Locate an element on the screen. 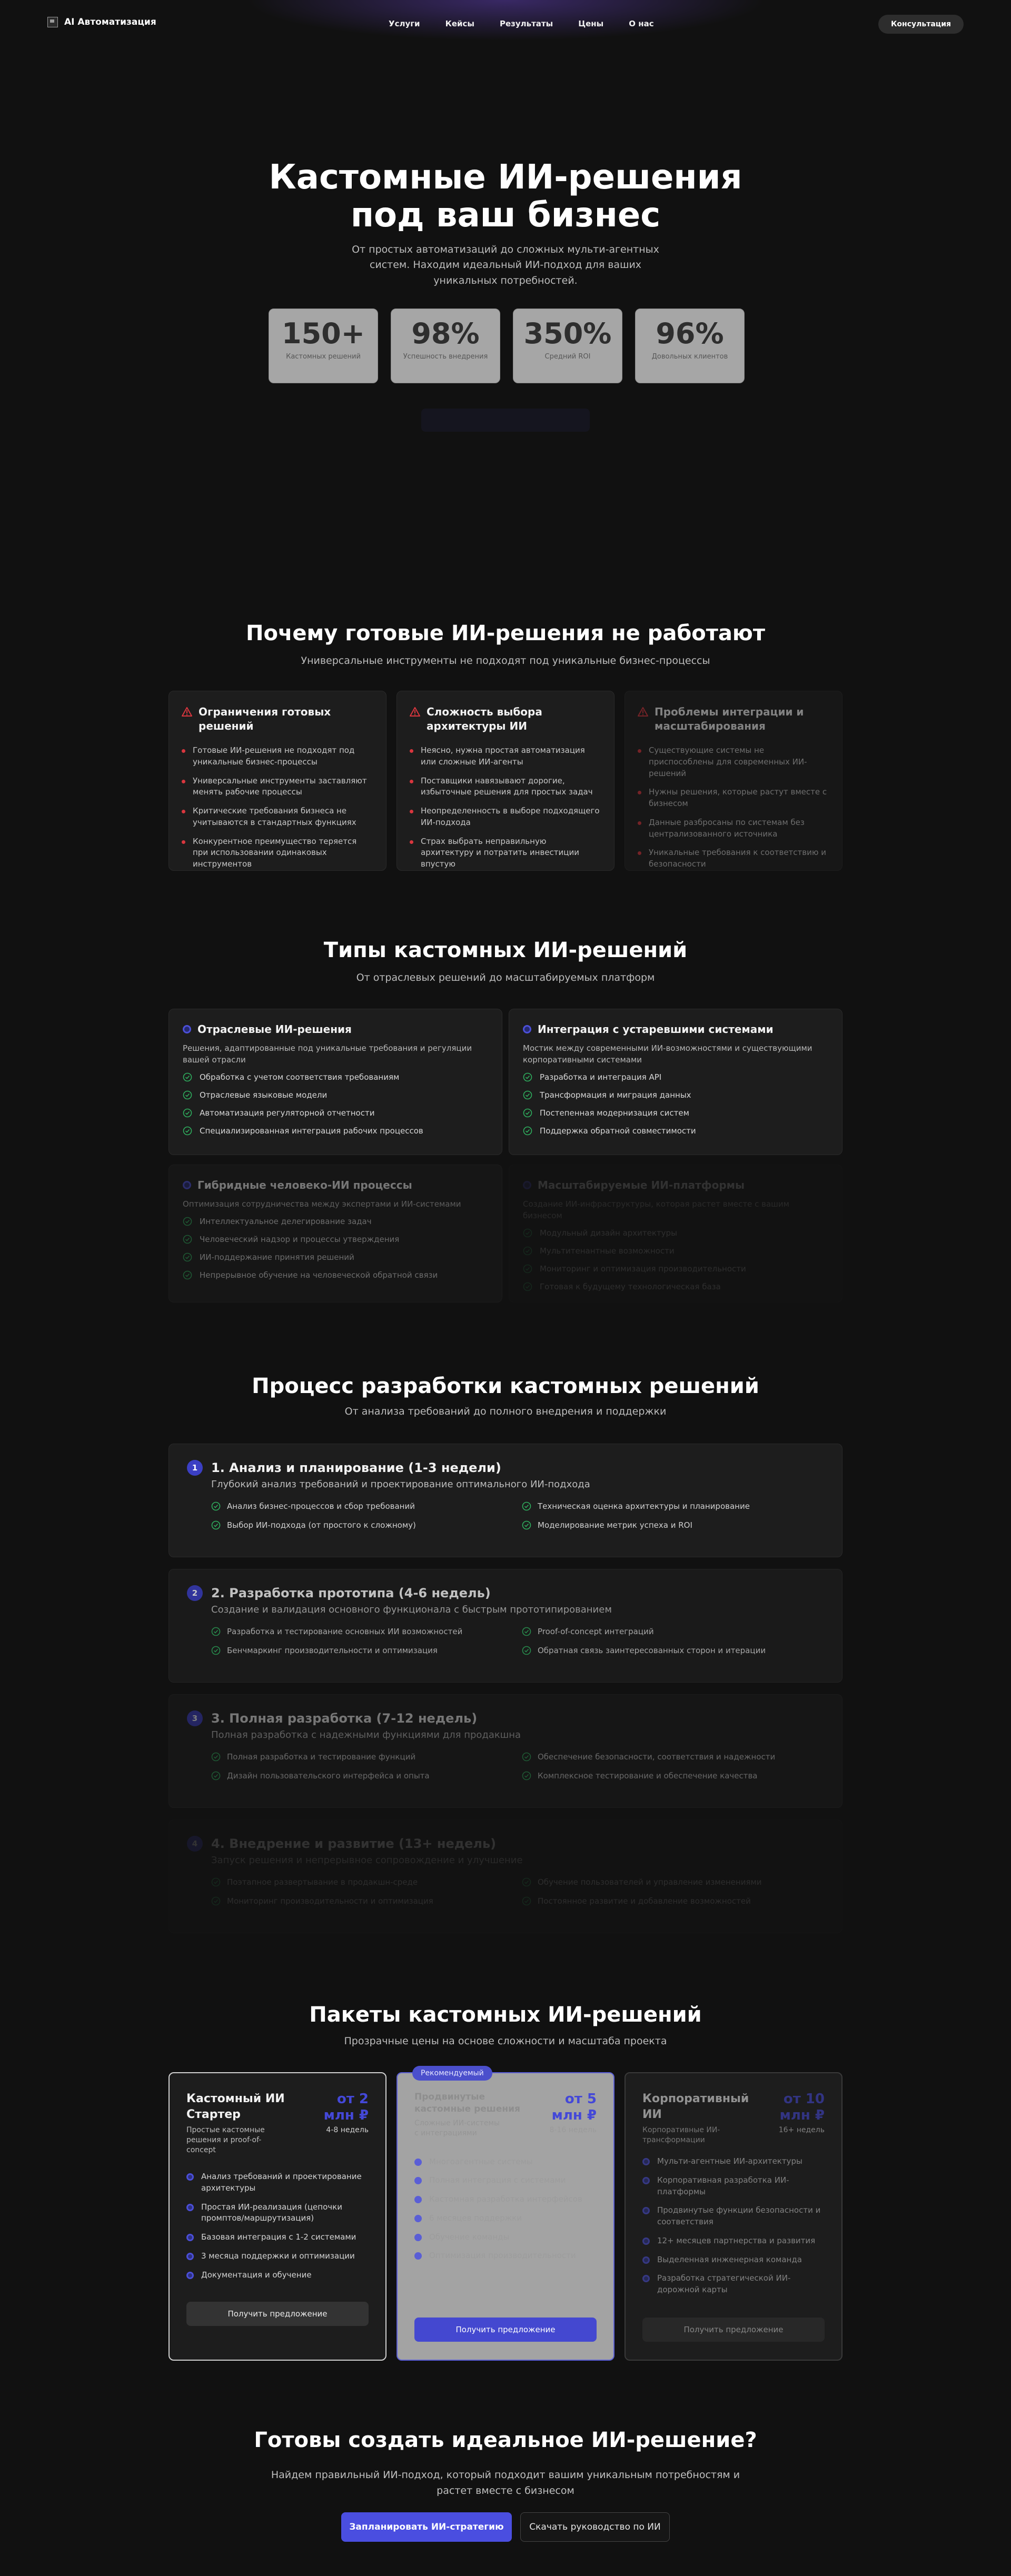 Image resolution: width=1011 pixels, height=2576 pixels. step-task: Proof-of-concept интеграций is located at coordinates (670, 1631).